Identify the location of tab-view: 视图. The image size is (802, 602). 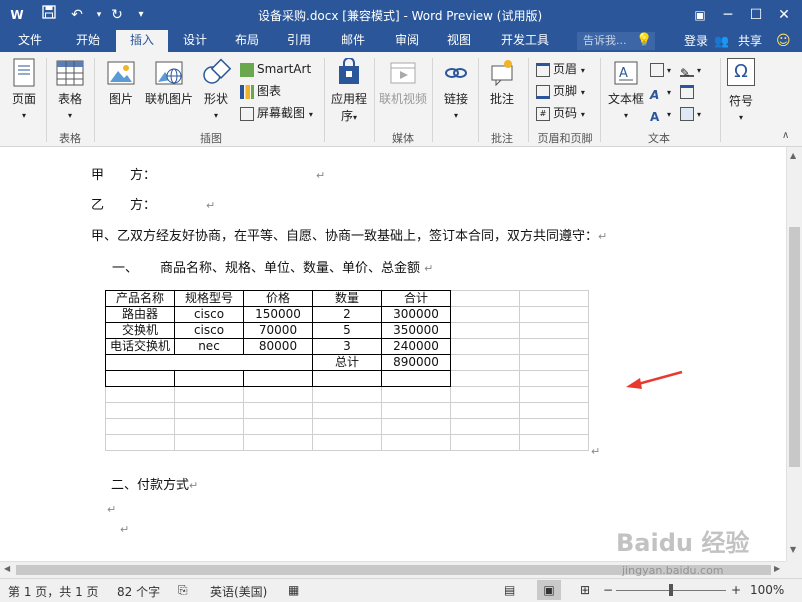
(459, 41).